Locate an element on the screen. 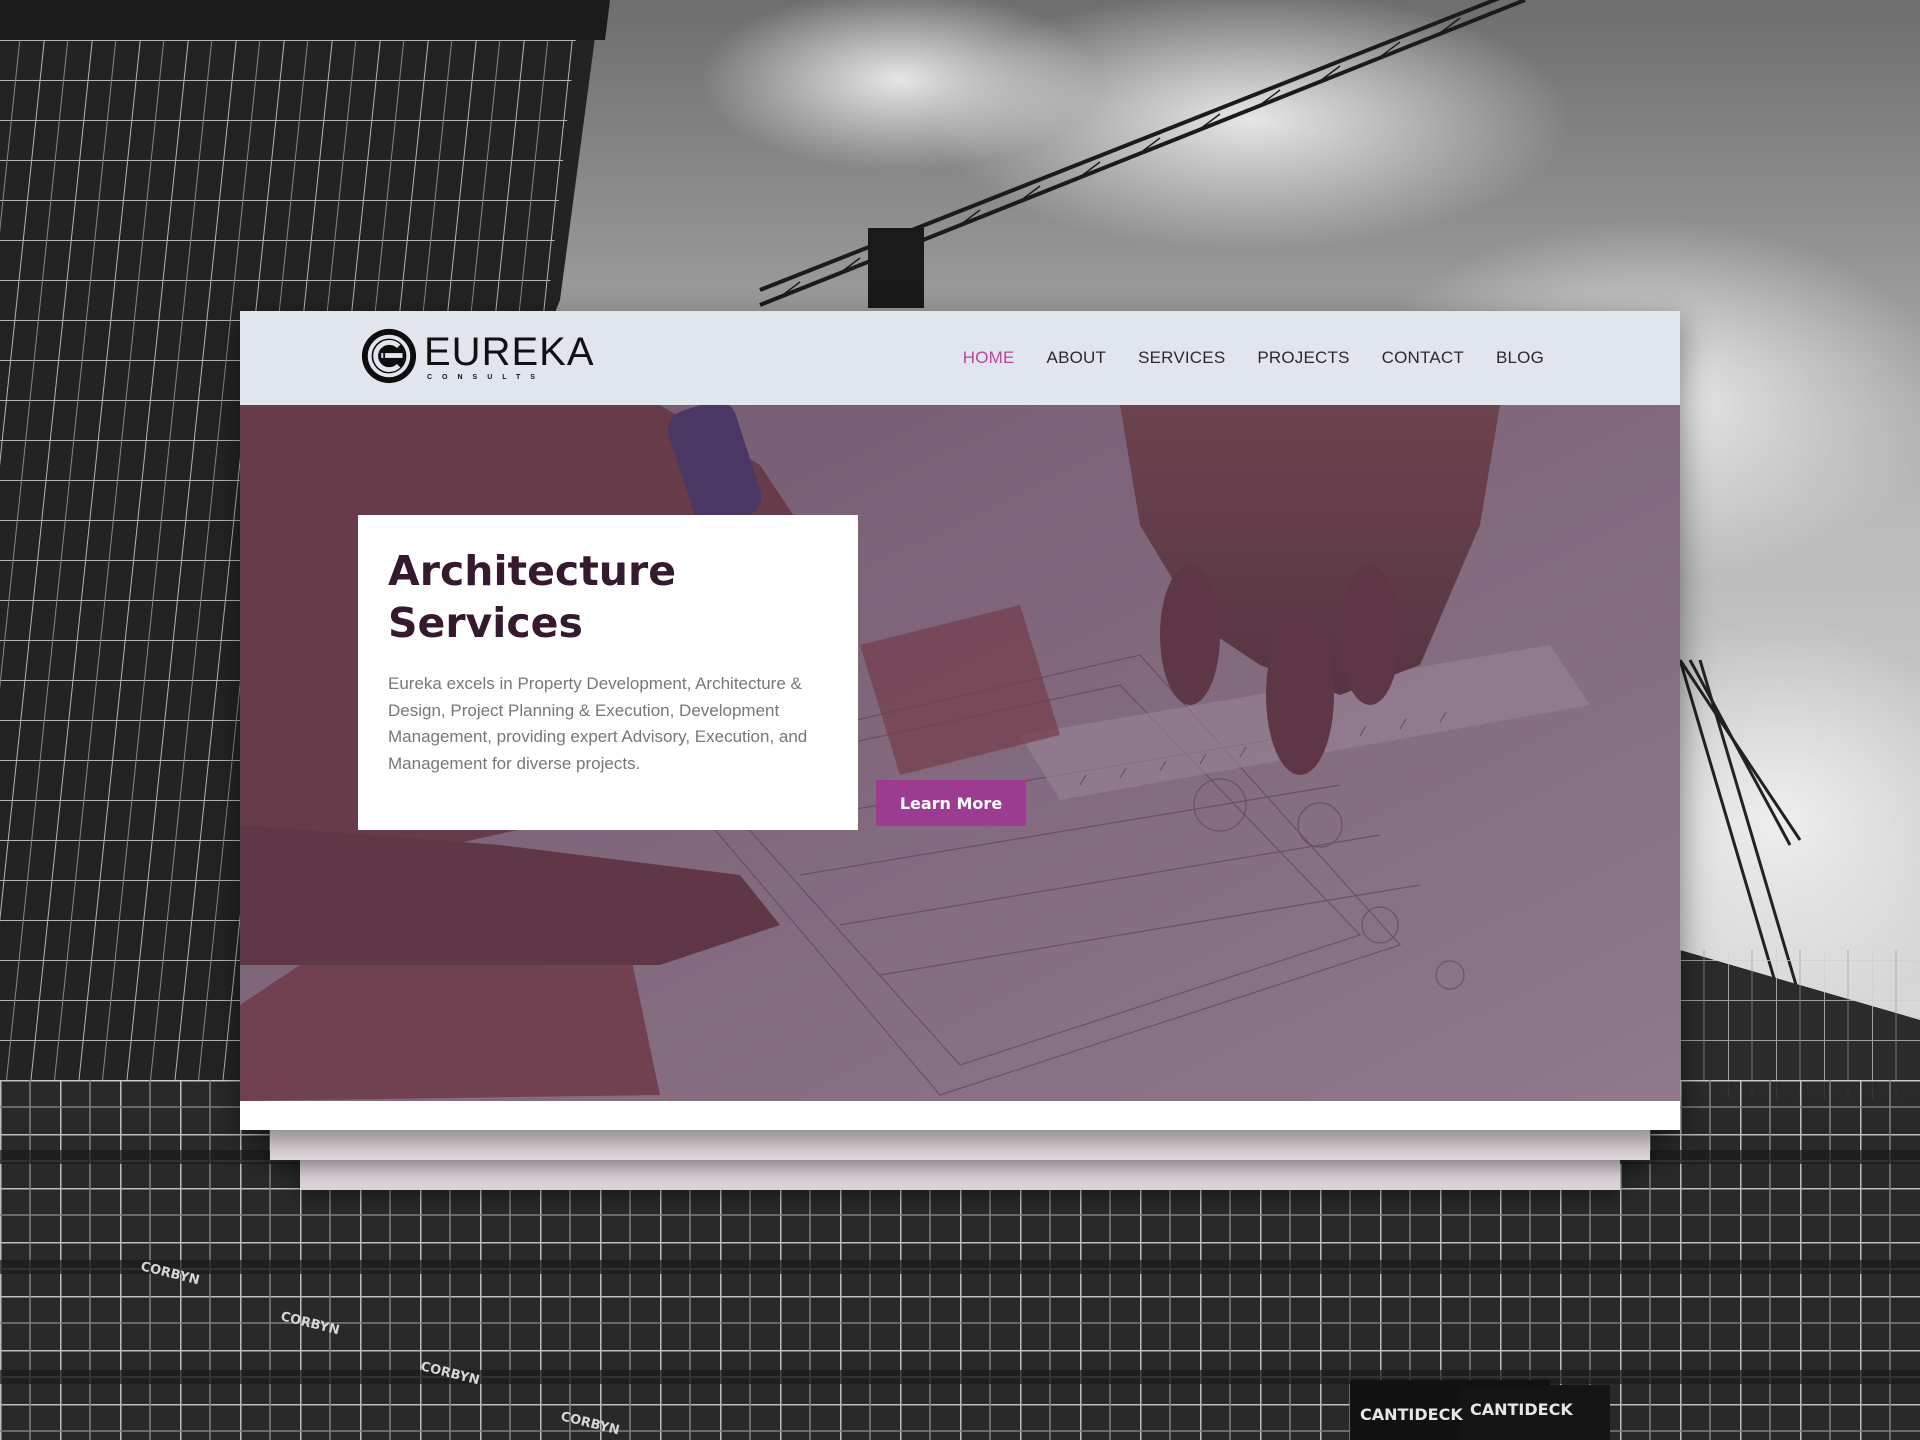 The image size is (1920, 1440). nav-link-projects: PROJECTS is located at coordinates (1303, 358).